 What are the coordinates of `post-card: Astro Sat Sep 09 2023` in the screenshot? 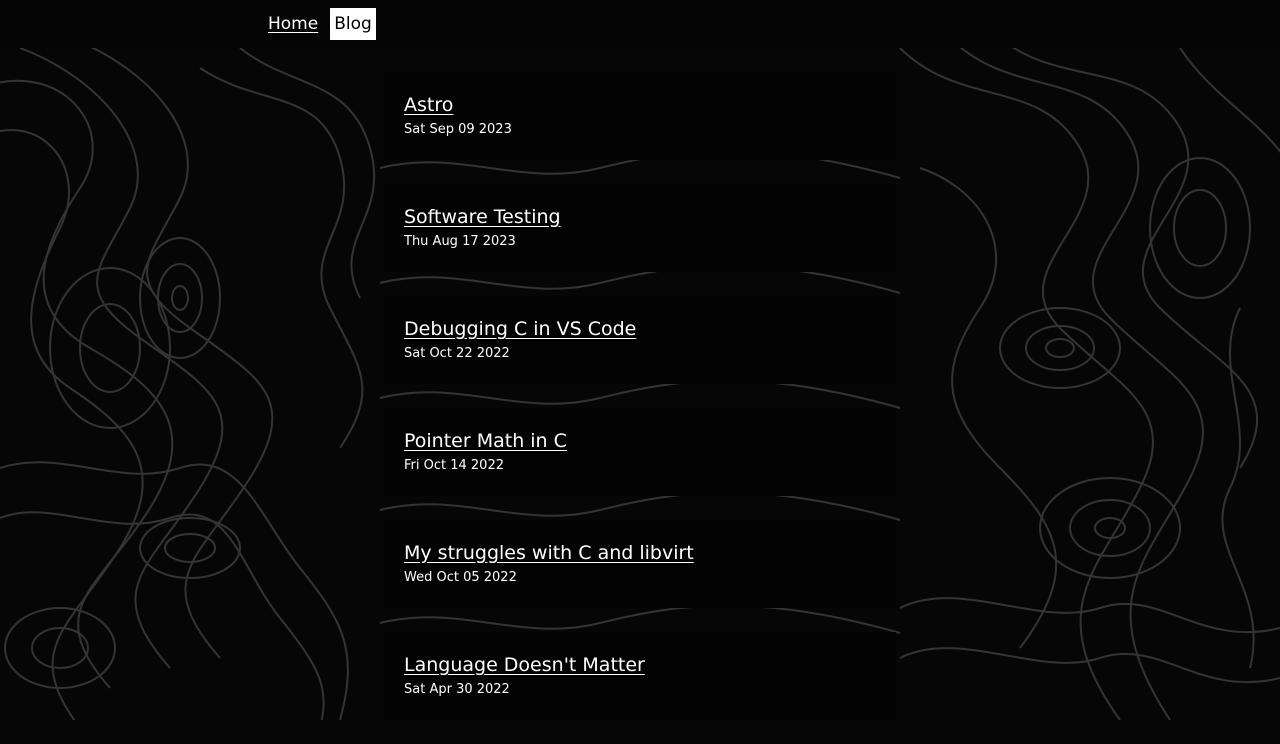 It's located at (640, 116).